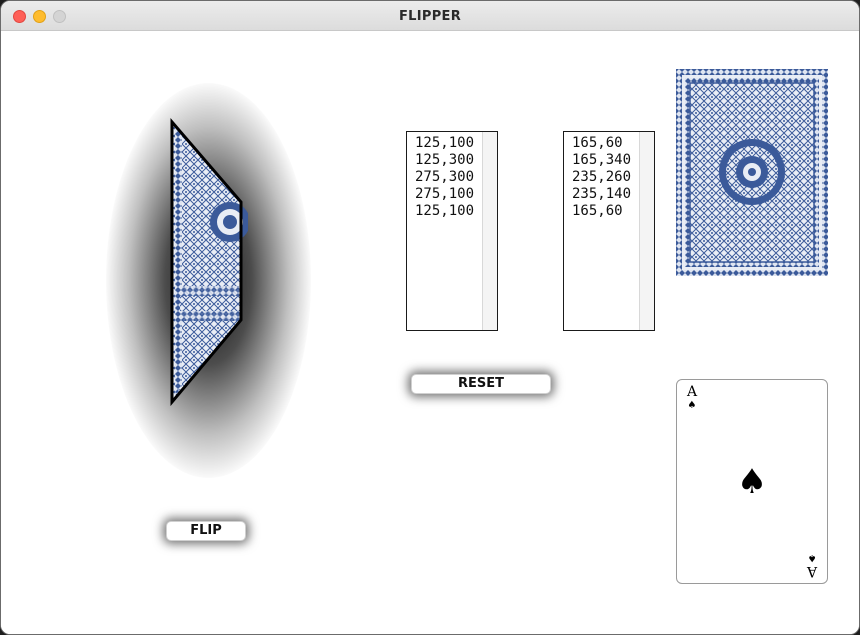  Describe the element at coordinates (601, 160) in the screenshot. I see `list-item: 165,340` at that location.